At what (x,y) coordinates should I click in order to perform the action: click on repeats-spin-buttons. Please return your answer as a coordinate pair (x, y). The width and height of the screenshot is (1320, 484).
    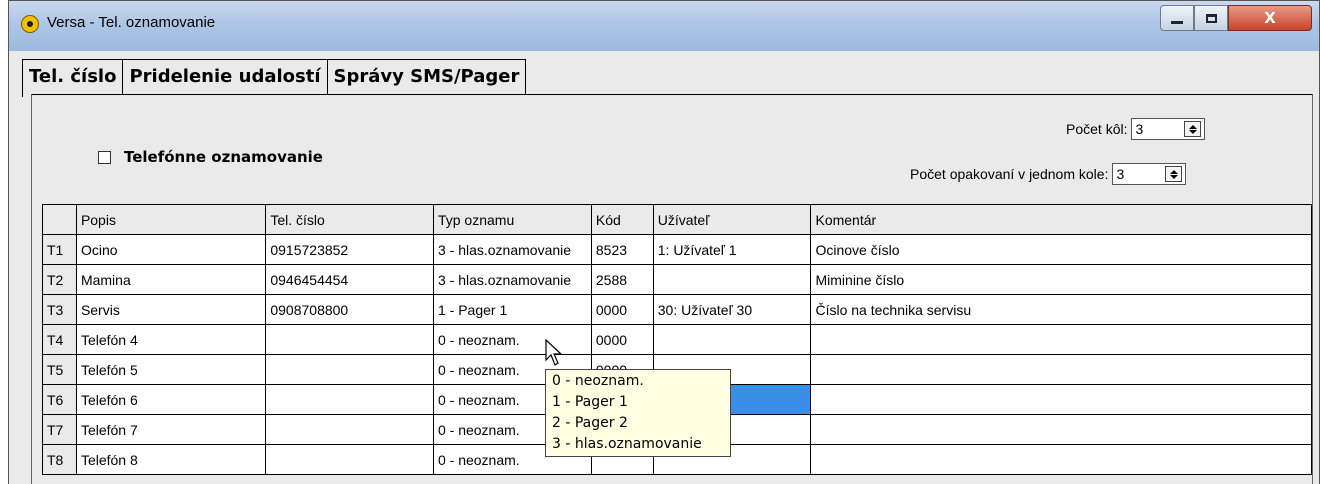
    Looking at the image, I should click on (1174, 174).